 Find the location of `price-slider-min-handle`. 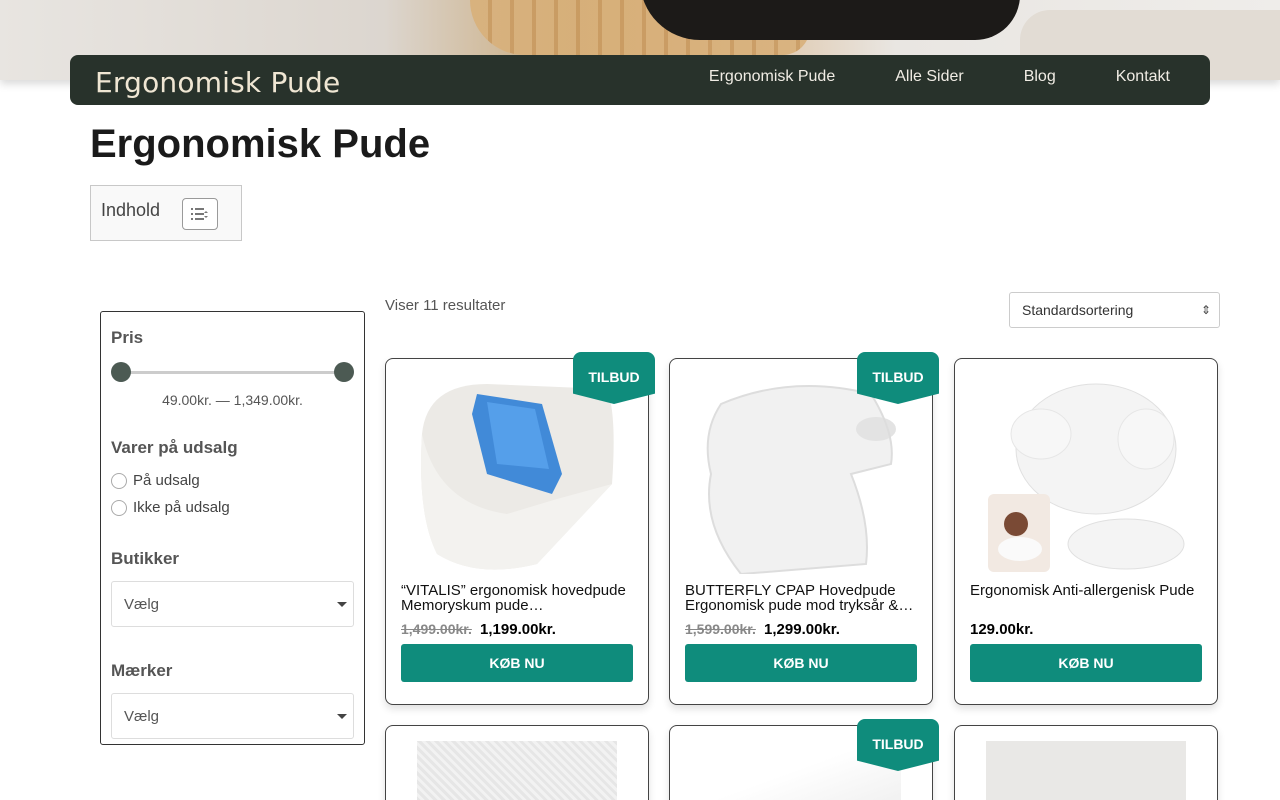

price-slider-min-handle is located at coordinates (121, 372).